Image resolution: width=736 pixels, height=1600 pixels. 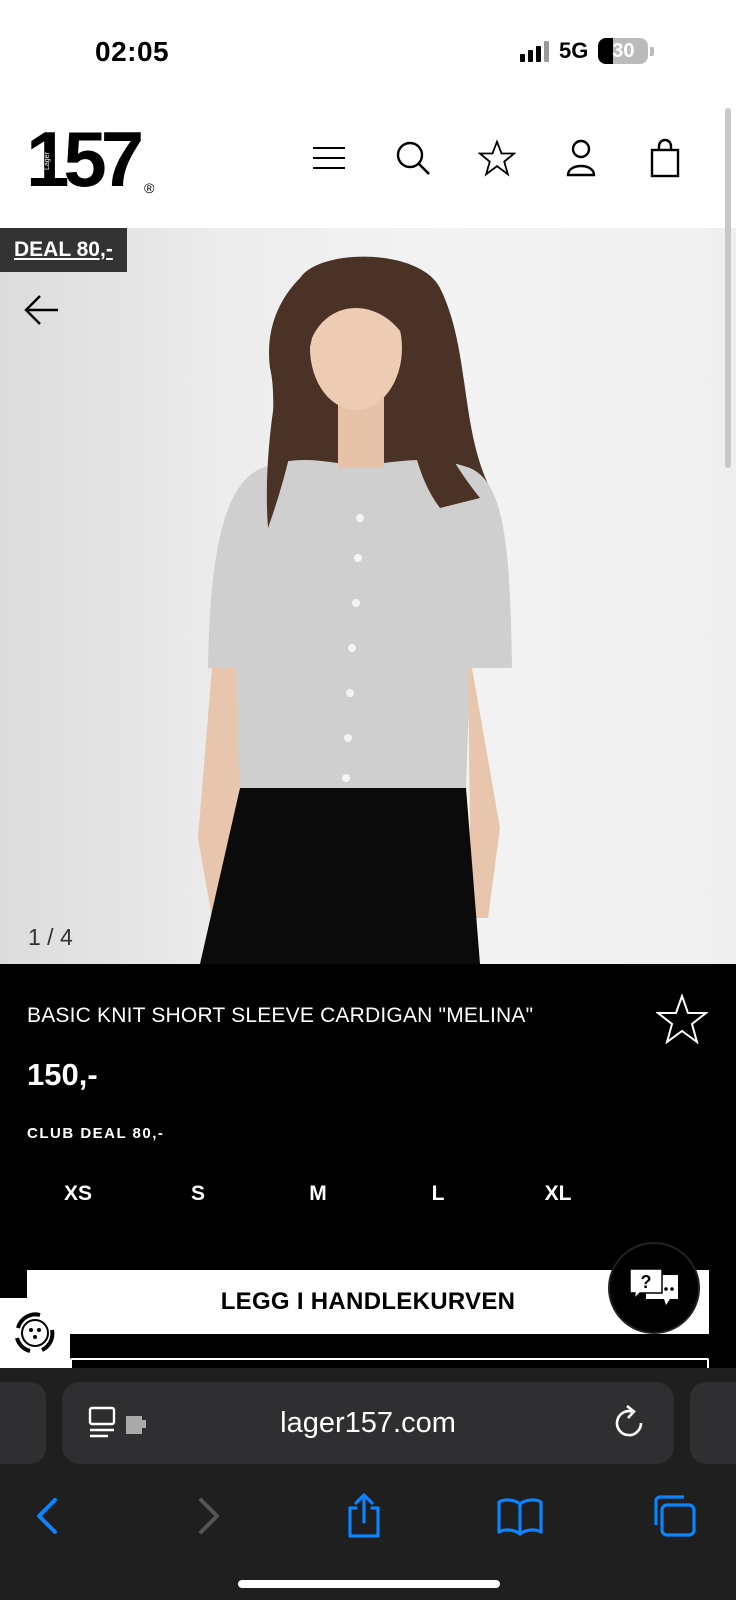 What do you see at coordinates (369, 1584) in the screenshot?
I see `home-indicator` at bounding box center [369, 1584].